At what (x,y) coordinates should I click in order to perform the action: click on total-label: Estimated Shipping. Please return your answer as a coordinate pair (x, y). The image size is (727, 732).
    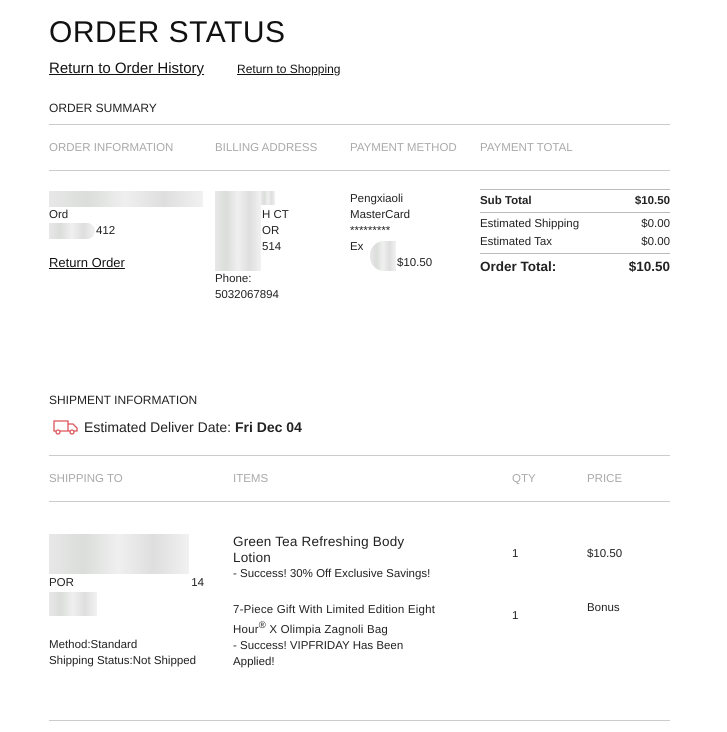
    Looking at the image, I should click on (530, 224).